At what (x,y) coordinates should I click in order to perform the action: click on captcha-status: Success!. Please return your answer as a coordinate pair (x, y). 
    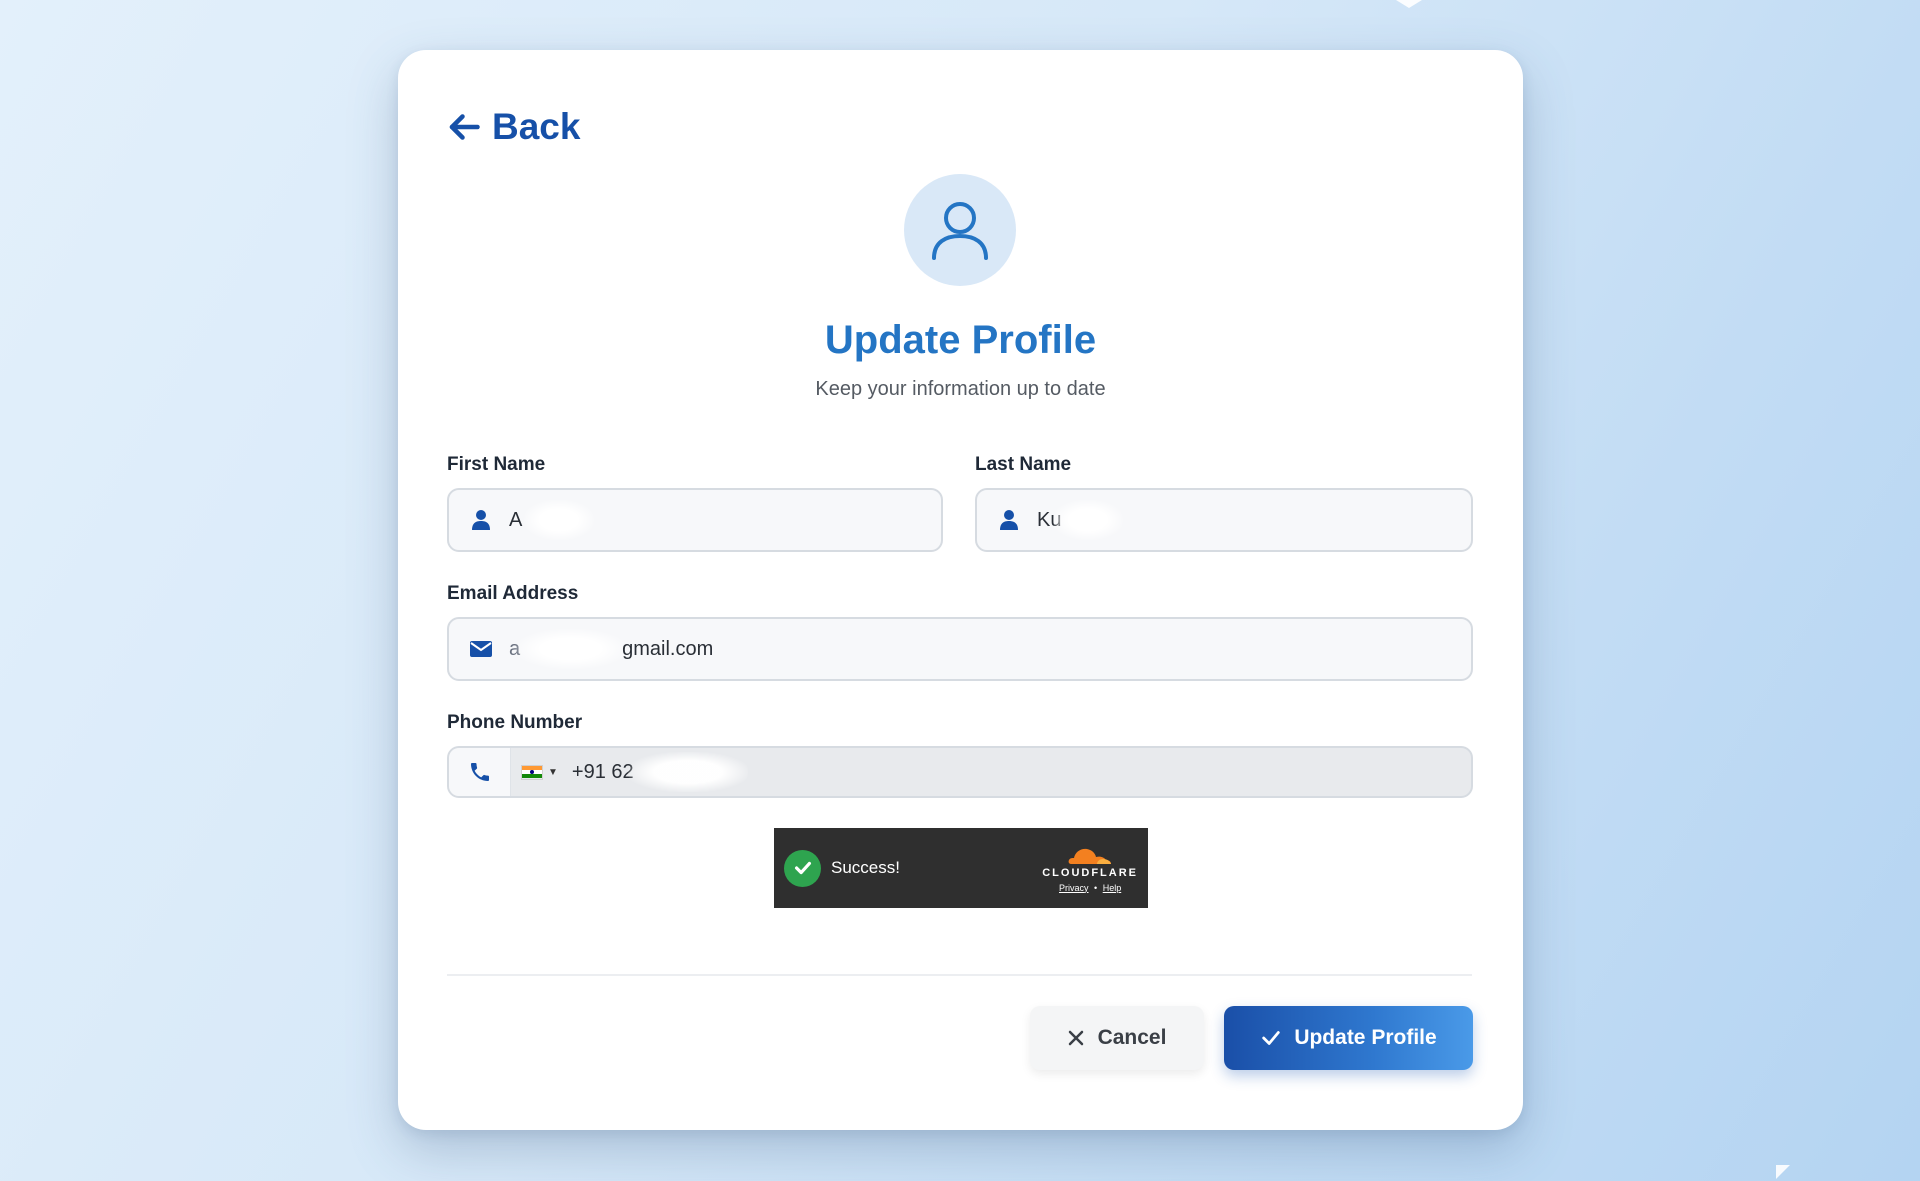
    Looking at the image, I should click on (865, 867).